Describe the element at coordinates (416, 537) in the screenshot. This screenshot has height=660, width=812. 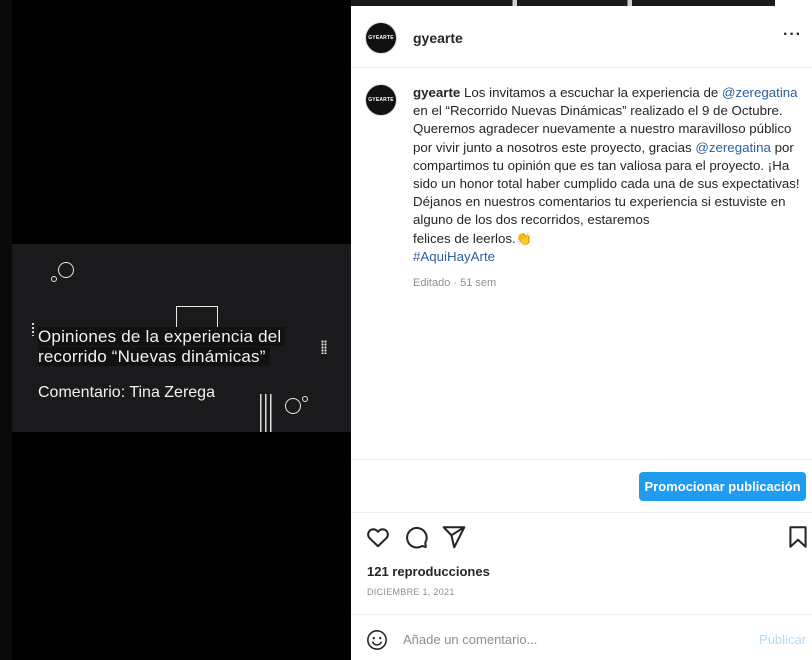
I see `comment-icon` at that location.